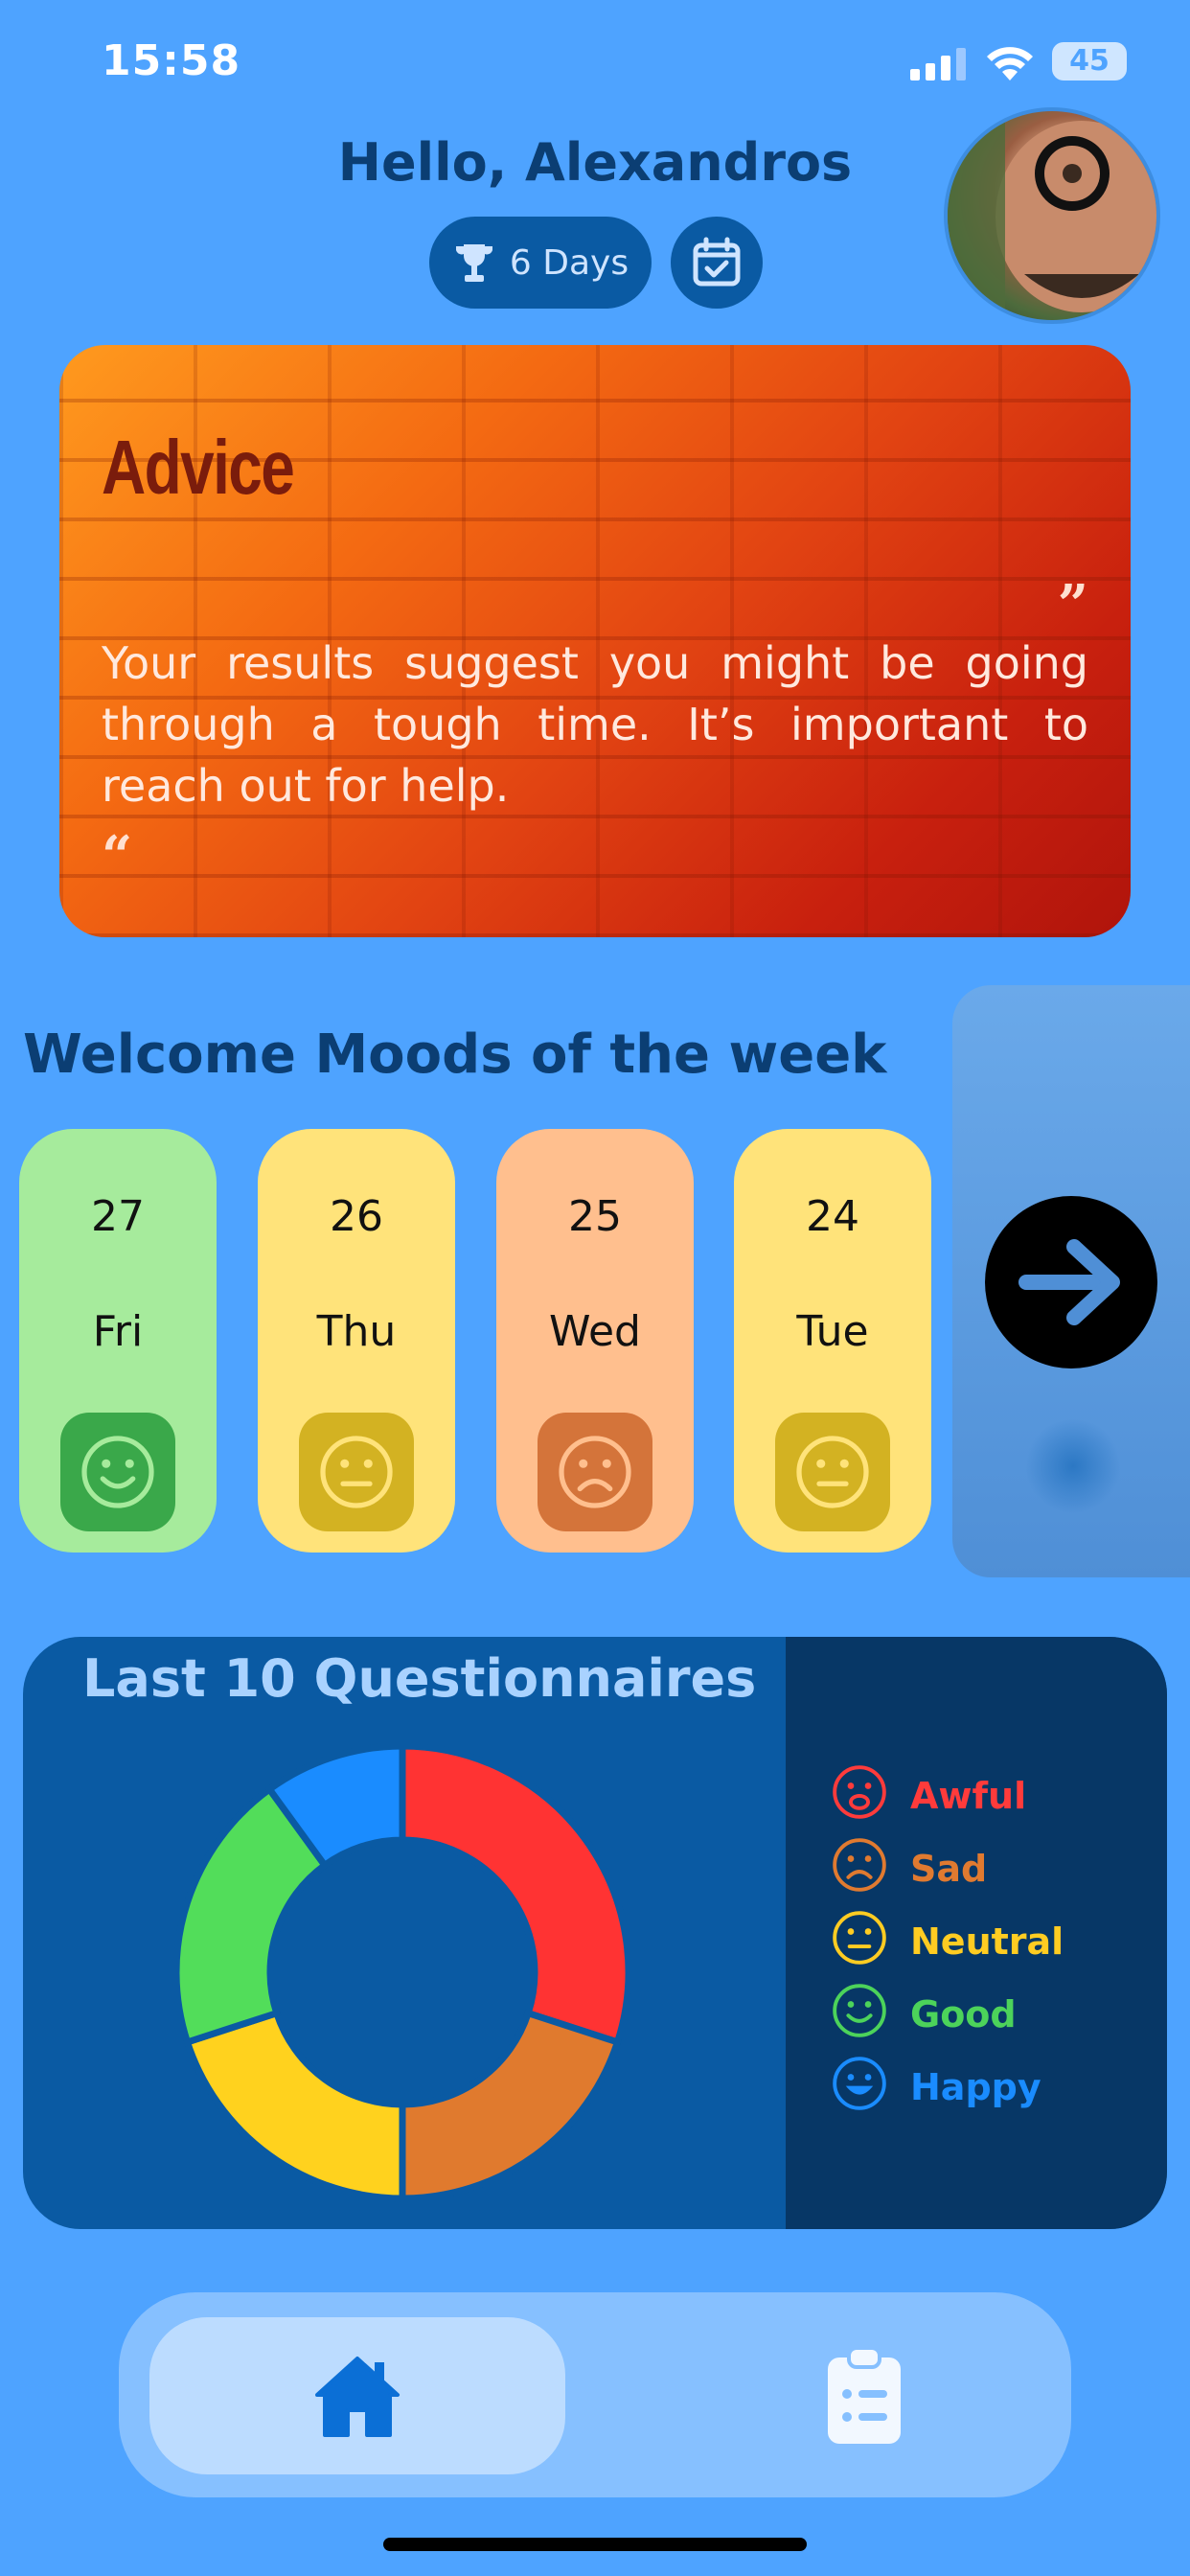 Image resolution: width=1190 pixels, height=2576 pixels. I want to click on blurred-decoration, so click(1073, 1466).